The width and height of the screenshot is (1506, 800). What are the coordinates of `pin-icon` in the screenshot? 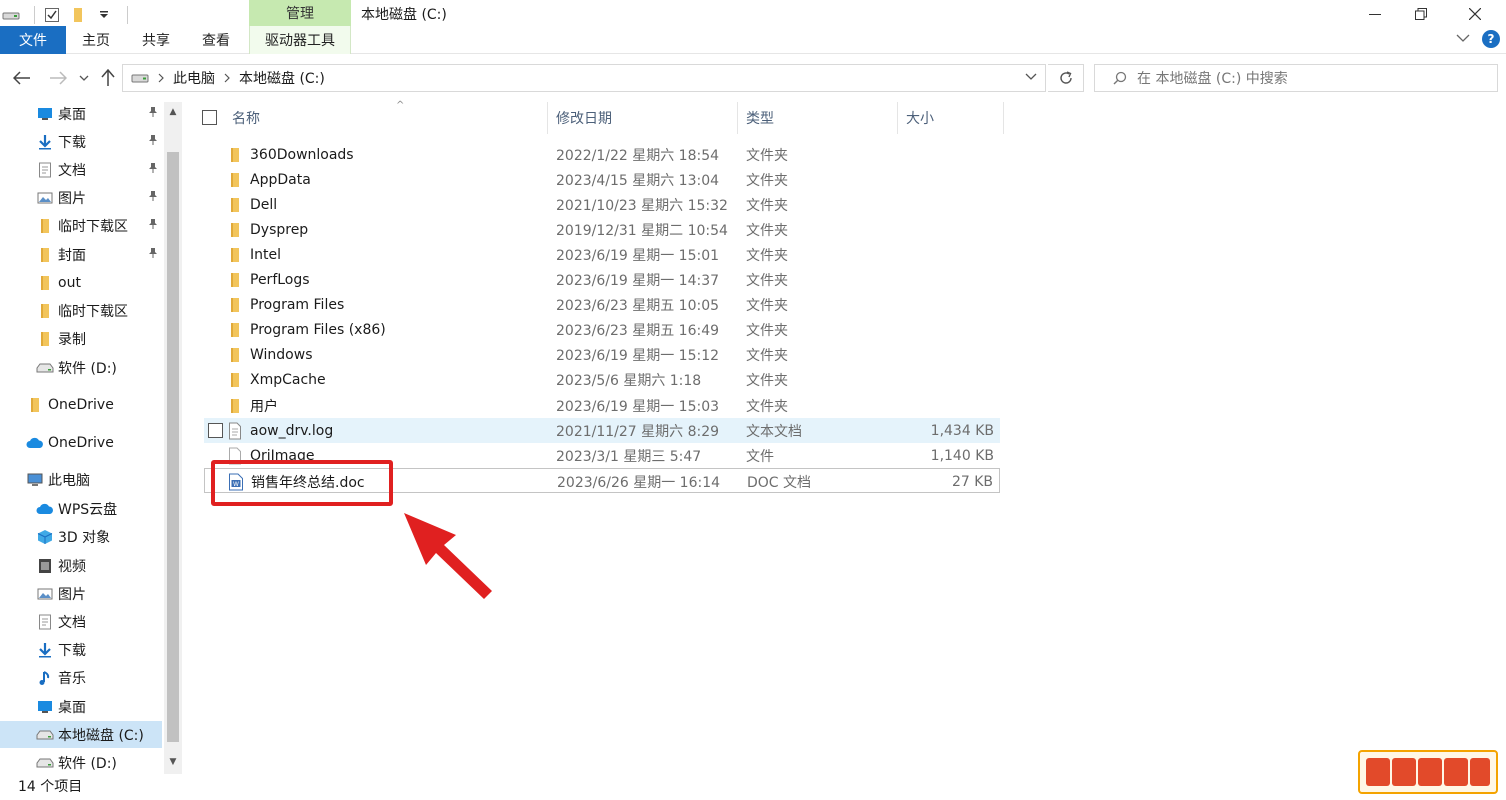 It's located at (153, 141).